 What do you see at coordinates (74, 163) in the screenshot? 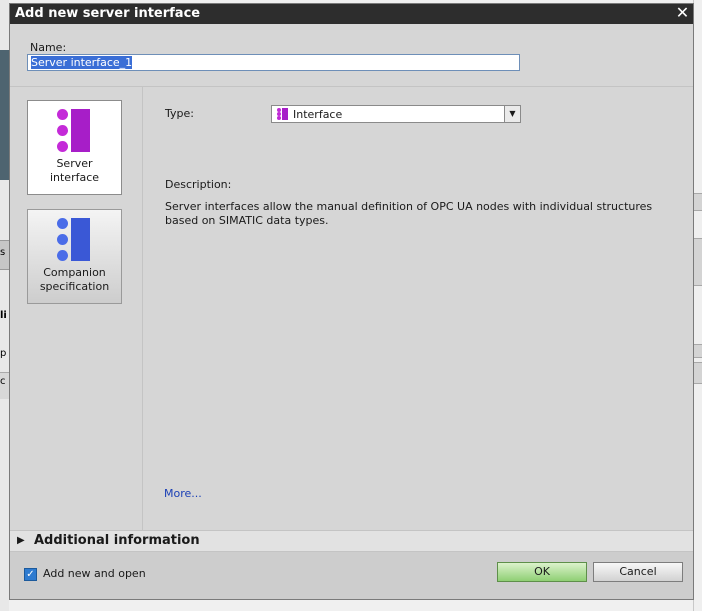
I see `tile-label-line: Server` at bounding box center [74, 163].